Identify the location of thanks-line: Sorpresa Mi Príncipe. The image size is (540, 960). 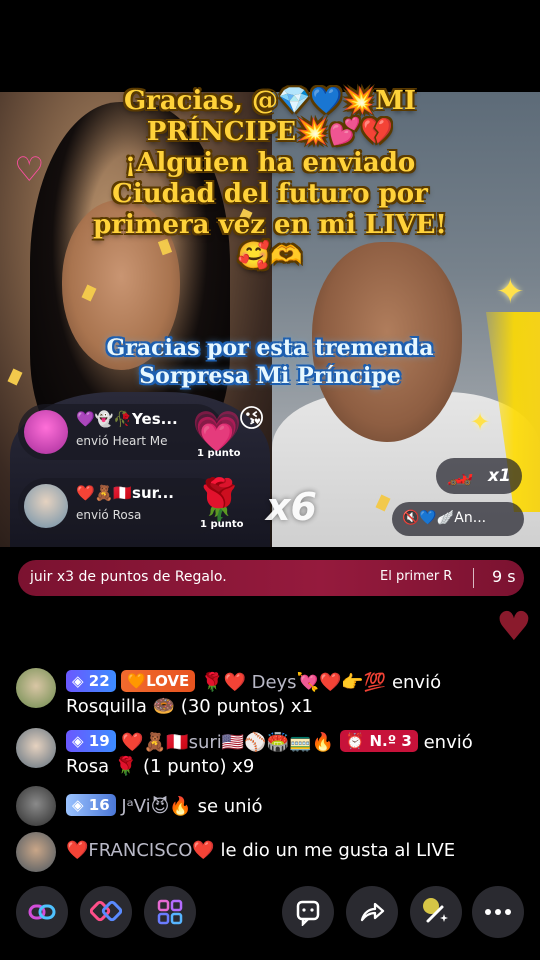
(270, 376).